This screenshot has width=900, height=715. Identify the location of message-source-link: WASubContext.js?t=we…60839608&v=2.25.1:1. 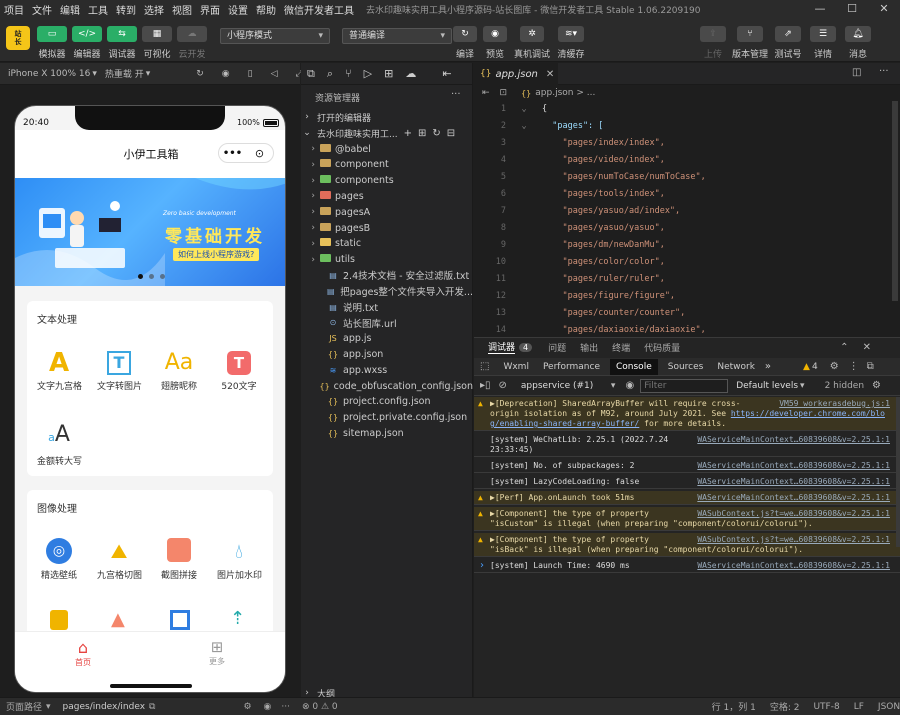
(791, 540).